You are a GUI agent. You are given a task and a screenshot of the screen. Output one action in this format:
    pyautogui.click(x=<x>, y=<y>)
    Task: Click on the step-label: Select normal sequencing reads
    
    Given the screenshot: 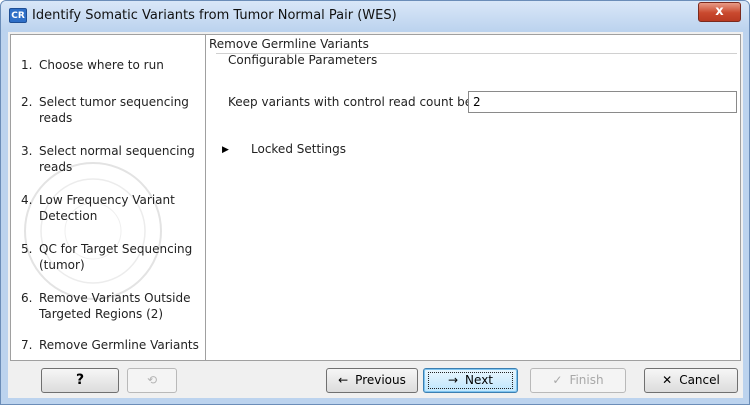 What is the action you would take?
    pyautogui.click(x=117, y=159)
    